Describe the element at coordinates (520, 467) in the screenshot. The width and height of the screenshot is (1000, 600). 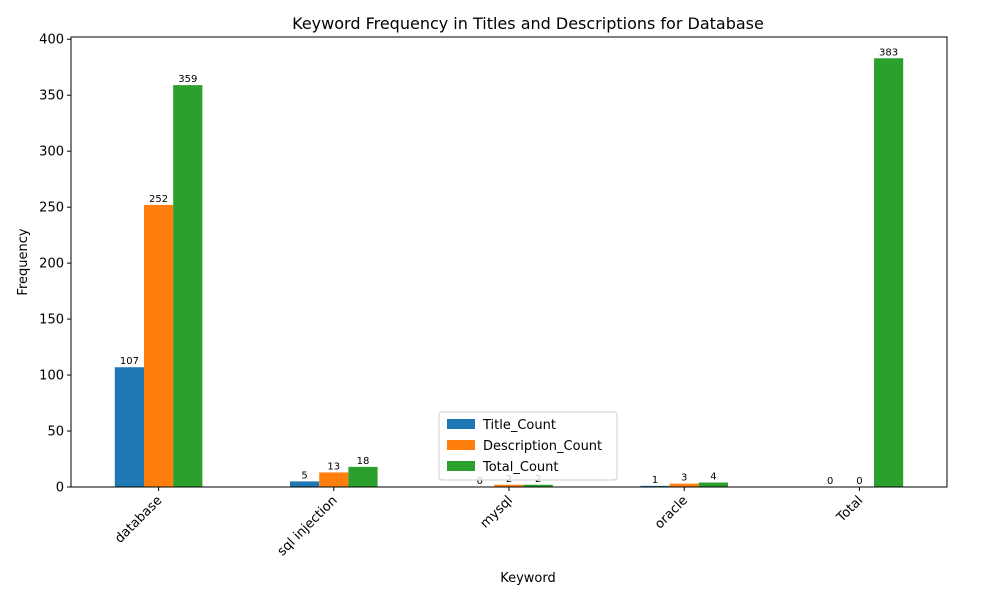
I see `legend-label: Total_Count` at that location.